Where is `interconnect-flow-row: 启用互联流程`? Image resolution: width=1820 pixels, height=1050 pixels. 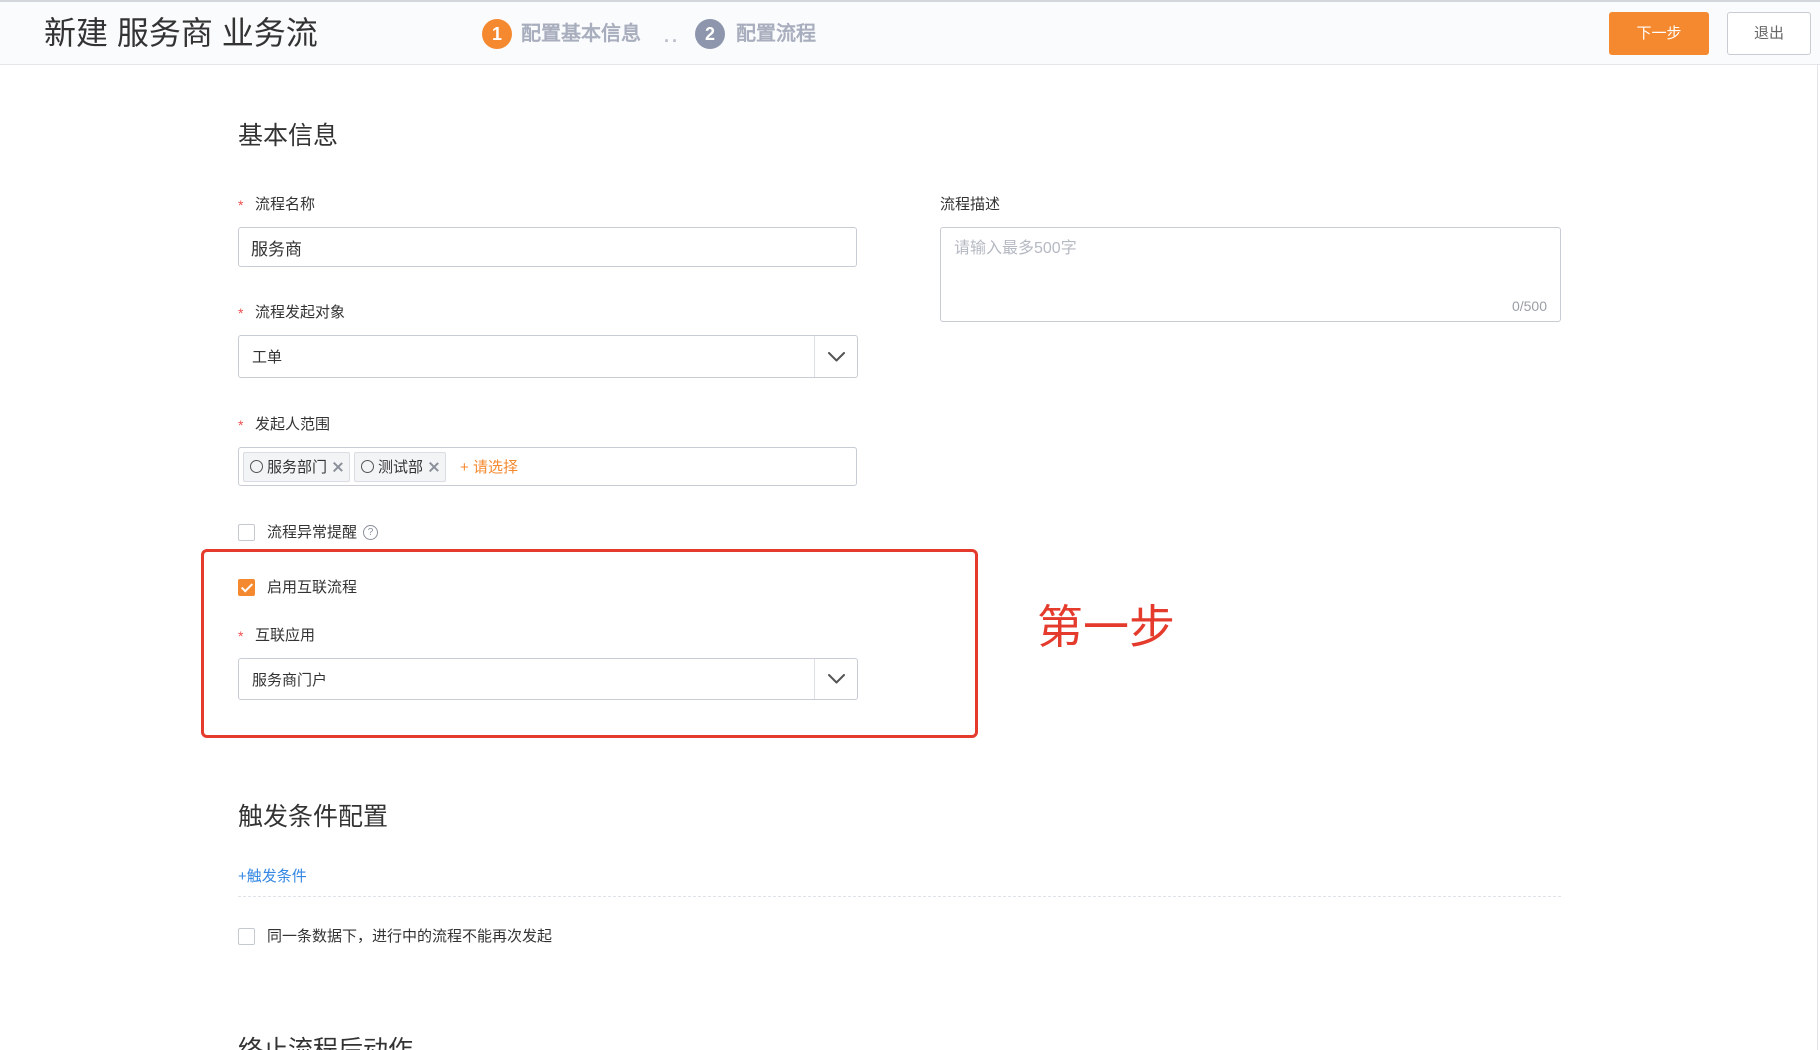
interconnect-flow-row: 启用互联流程 is located at coordinates (297, 587).